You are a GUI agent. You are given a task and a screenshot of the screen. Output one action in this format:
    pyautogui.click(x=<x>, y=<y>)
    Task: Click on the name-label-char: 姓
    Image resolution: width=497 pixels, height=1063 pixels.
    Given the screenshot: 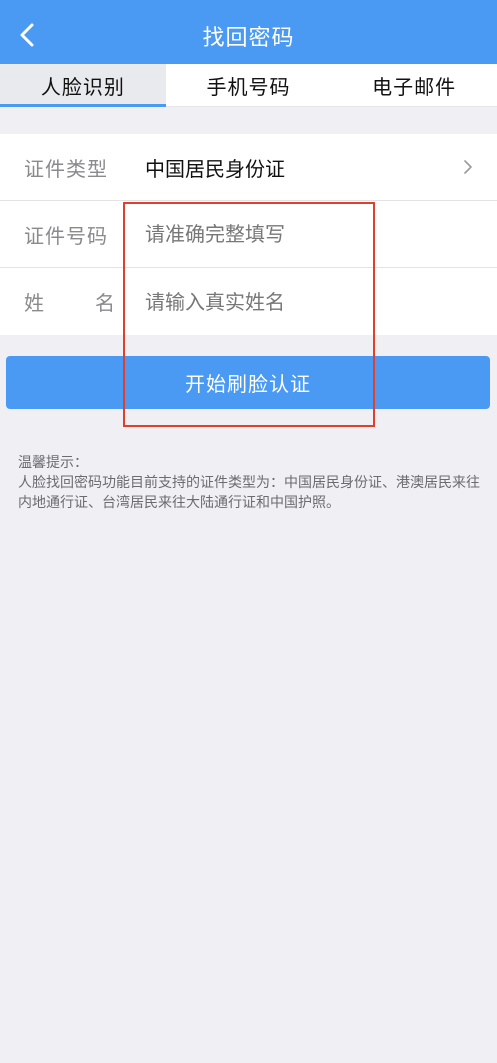 What is the action you would take?
    pyautogui.click(x=34, y=303)
    